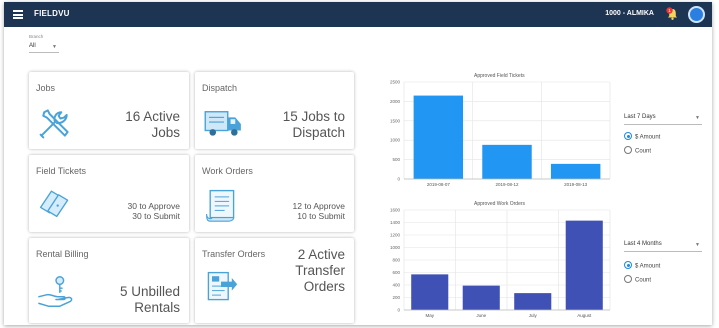 The image size is (719, 328). I want to click on truck-icon, so click(222, 123).